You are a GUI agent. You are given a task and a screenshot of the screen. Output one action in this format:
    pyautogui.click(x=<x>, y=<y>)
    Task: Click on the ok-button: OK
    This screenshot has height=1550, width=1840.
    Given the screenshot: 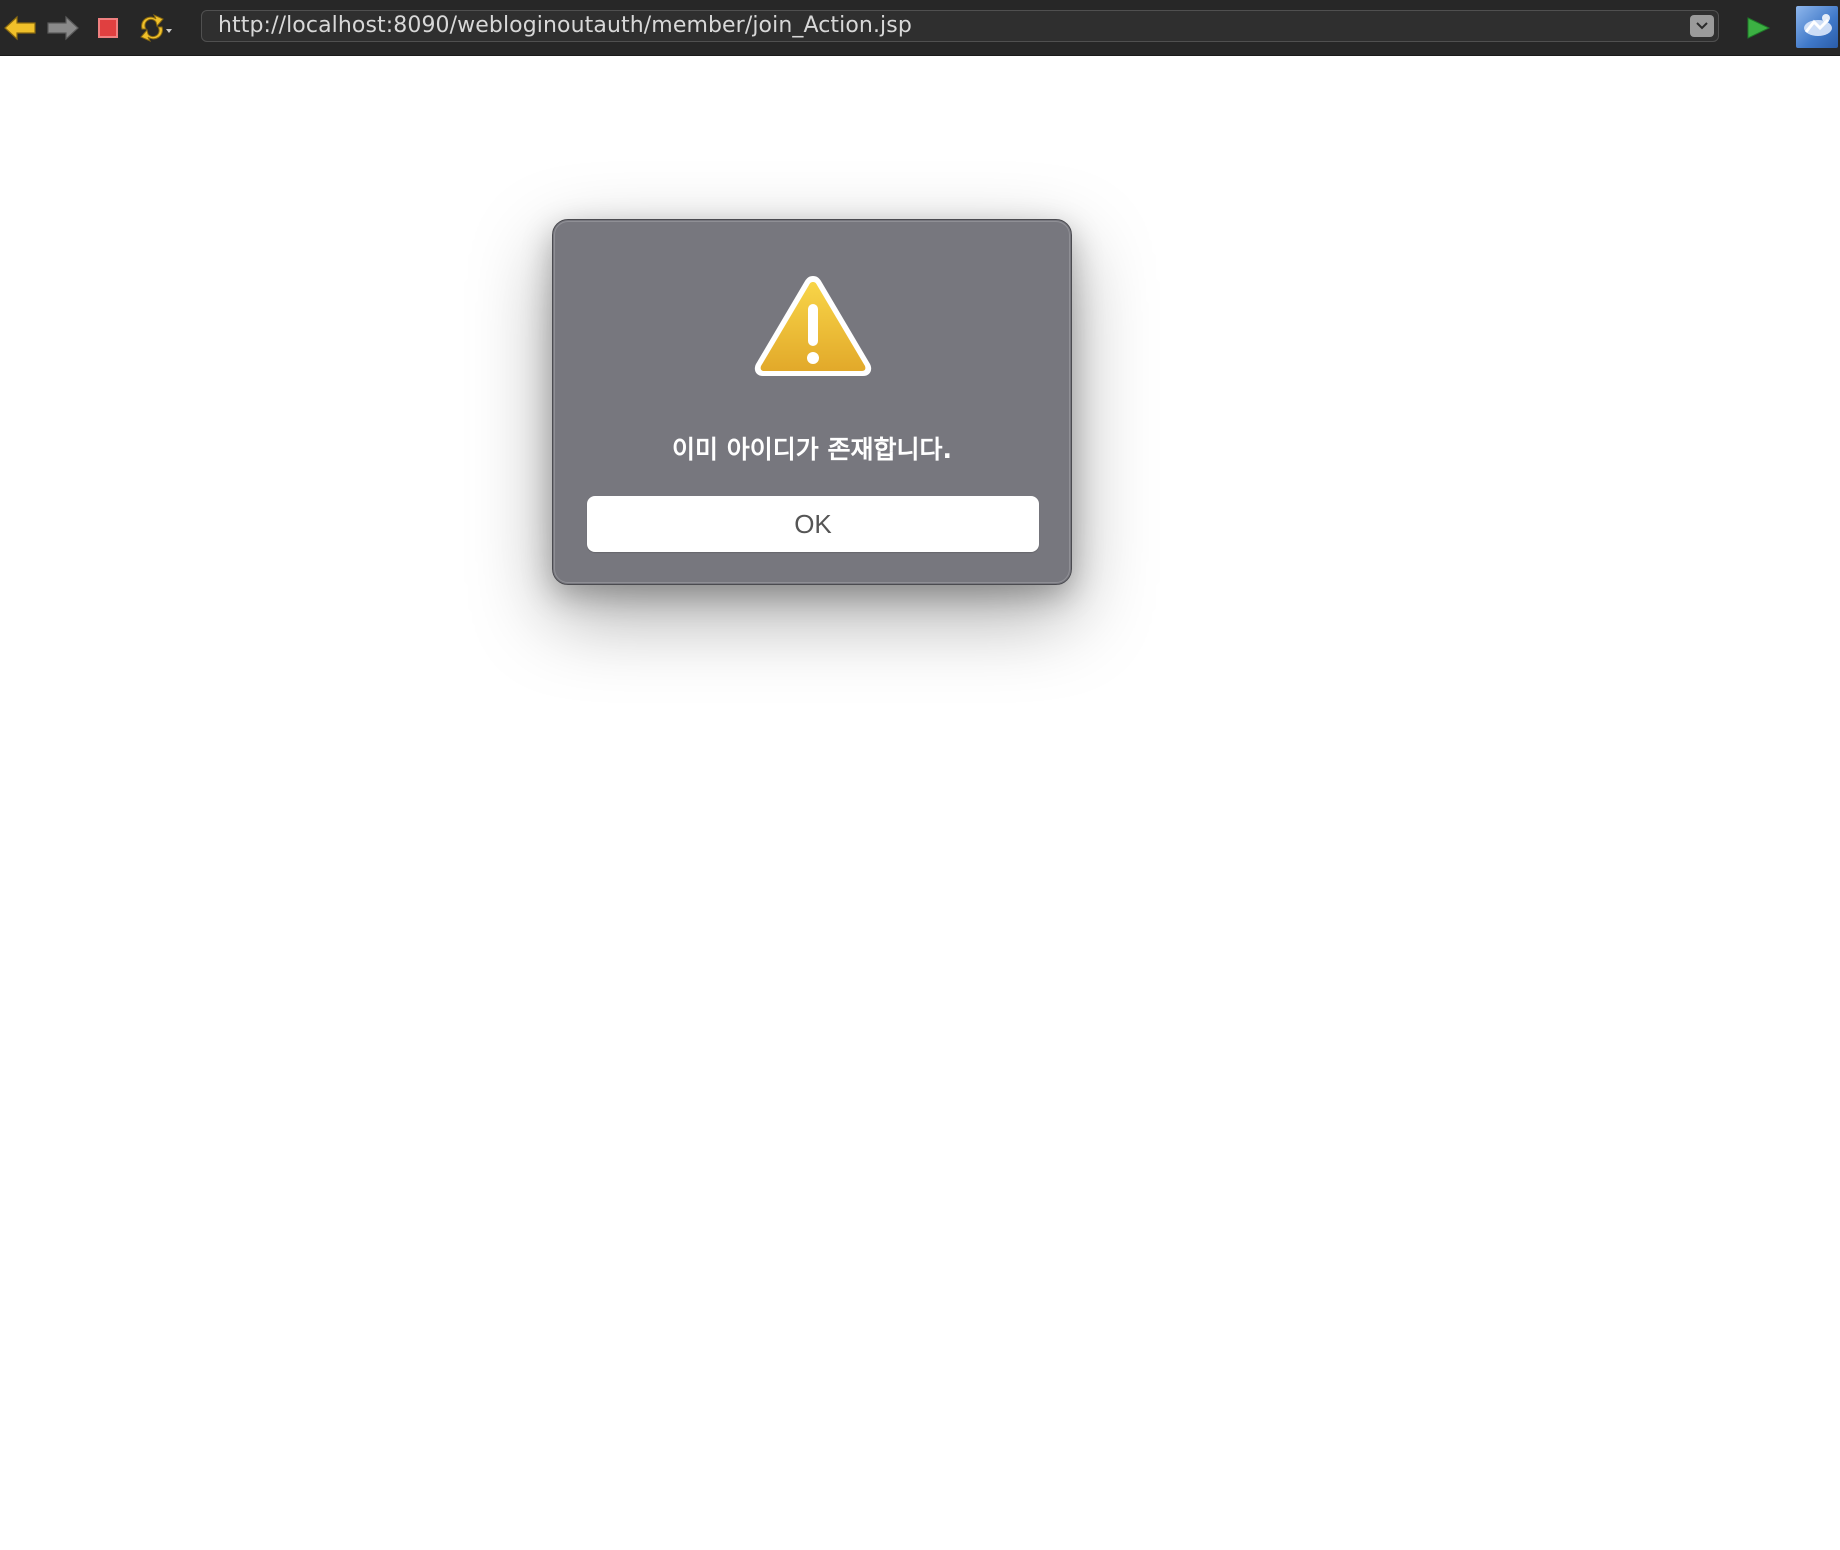 What is the action you would take?
    pyautogui.click(x=813, y=524)
    